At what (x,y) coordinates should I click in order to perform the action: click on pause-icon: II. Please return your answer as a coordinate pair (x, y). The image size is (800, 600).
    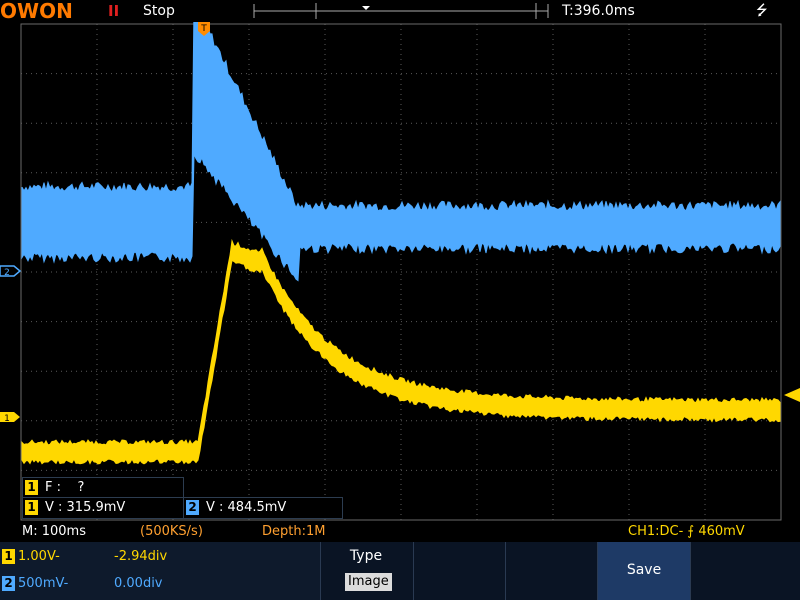
    Looking at the image, I should click on (113, 11).